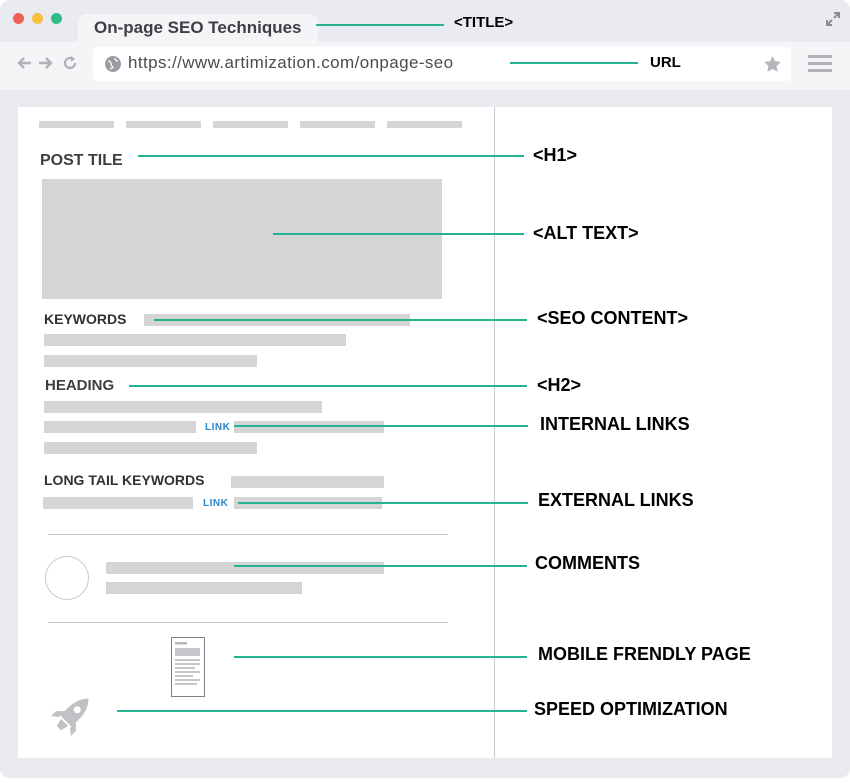 Image resolution: width=850 pixels, height=783 pixels. What do you see at coordinates (70, 63) in the screenshot?
I see `reload-icon` at bounding box center [70, 63].